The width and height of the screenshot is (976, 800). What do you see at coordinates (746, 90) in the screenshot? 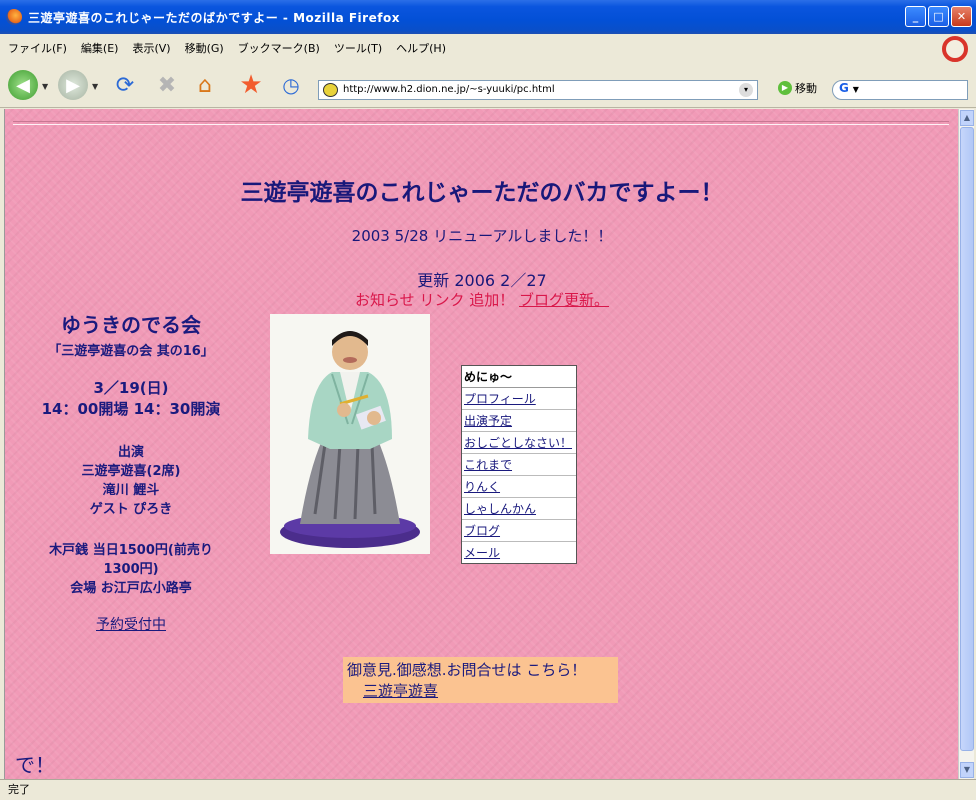
I see `address-dropdown-icon: ▾` at bounding box center [746, 90].